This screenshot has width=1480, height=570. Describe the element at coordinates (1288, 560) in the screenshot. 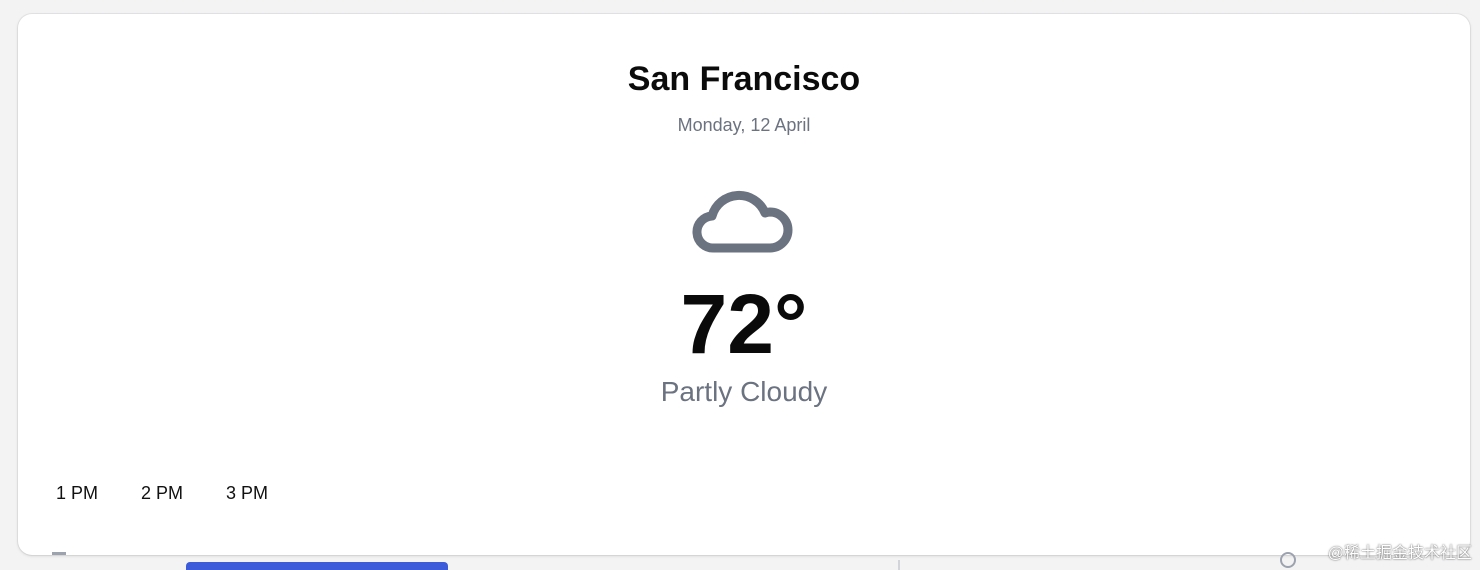

I see `partial-circle-icon` at that location.